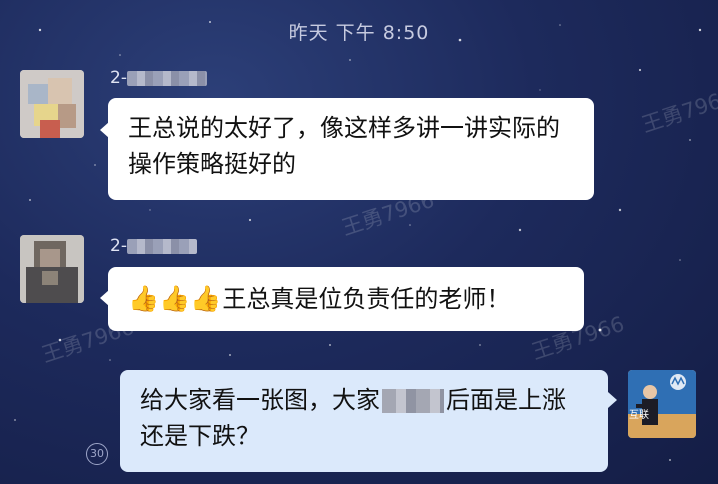 This screenshot has width=718, height=484. I want to click on unread-counter-badge: 30, so click(97, 454).